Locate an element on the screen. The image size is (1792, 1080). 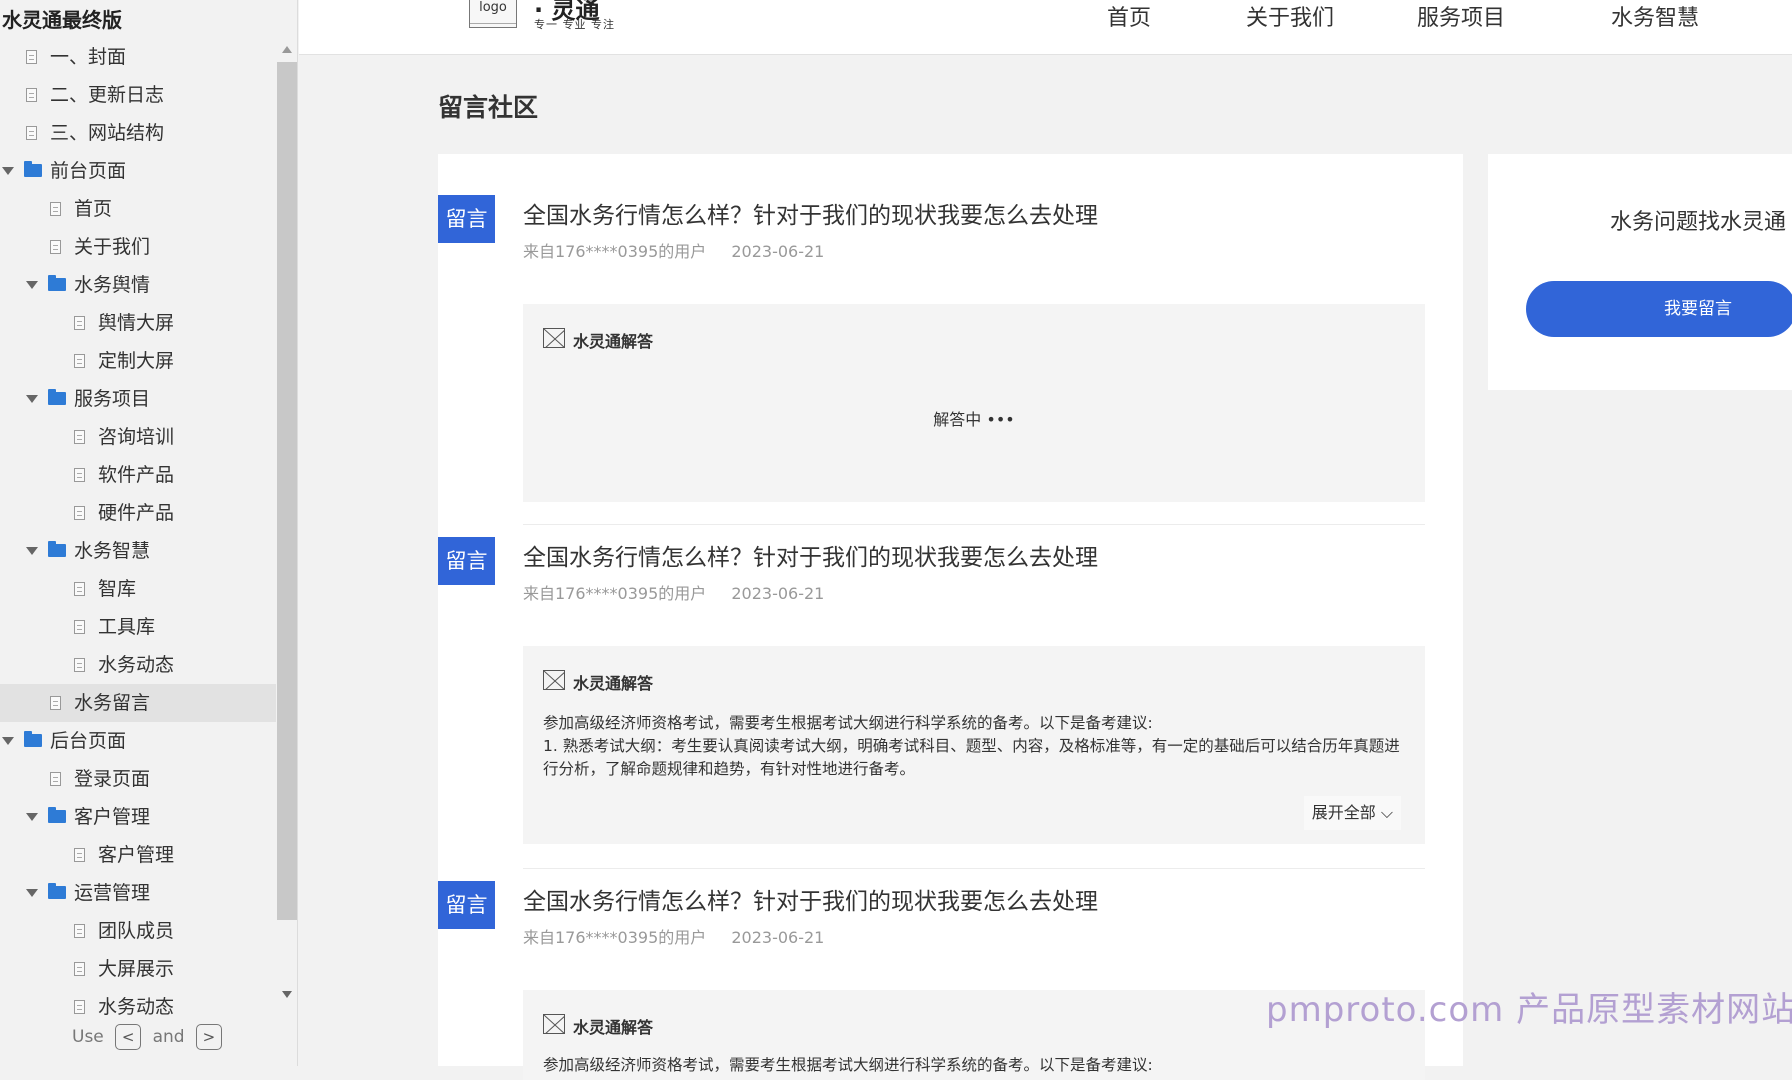
sidebar-item: 后台页面 is located at coordinates (138, 741).